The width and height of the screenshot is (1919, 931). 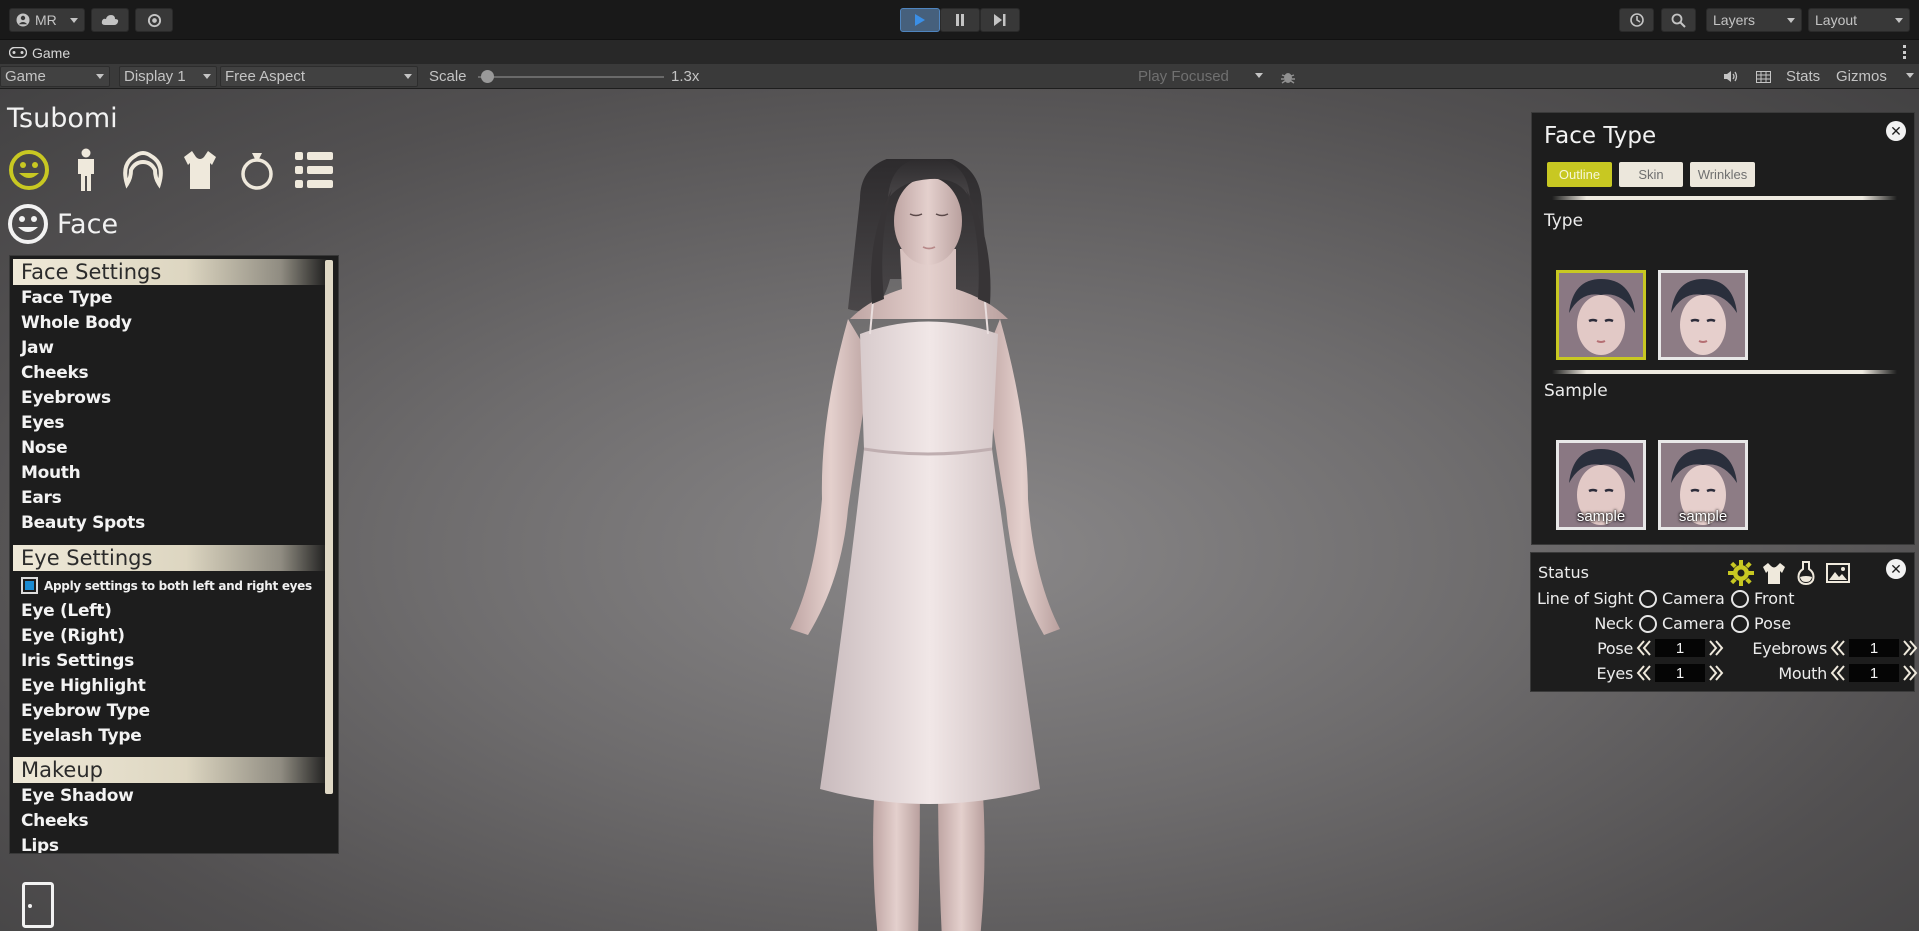 What do you see at coordinates (170, 558) in the screenshot?
I see `group-eye-settings: Eye Settings` at bounding box center [170, 558].